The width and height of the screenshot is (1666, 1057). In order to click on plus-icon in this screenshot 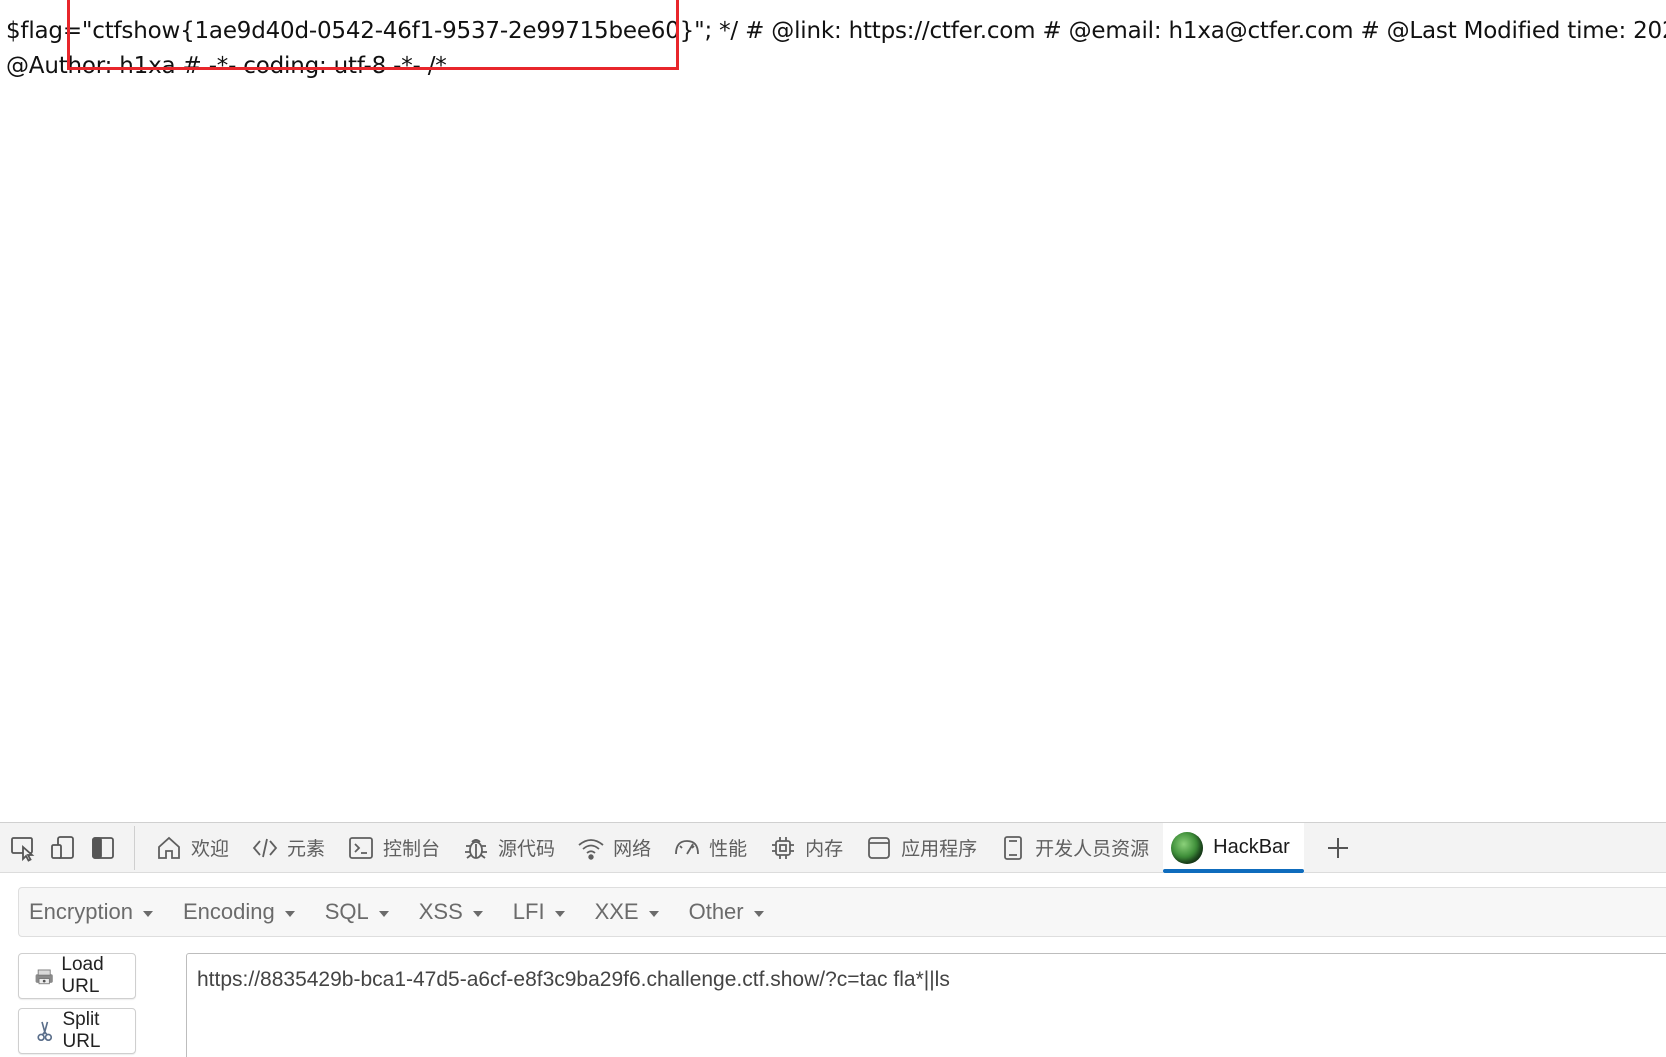, I will do `click(1337, 847)`.